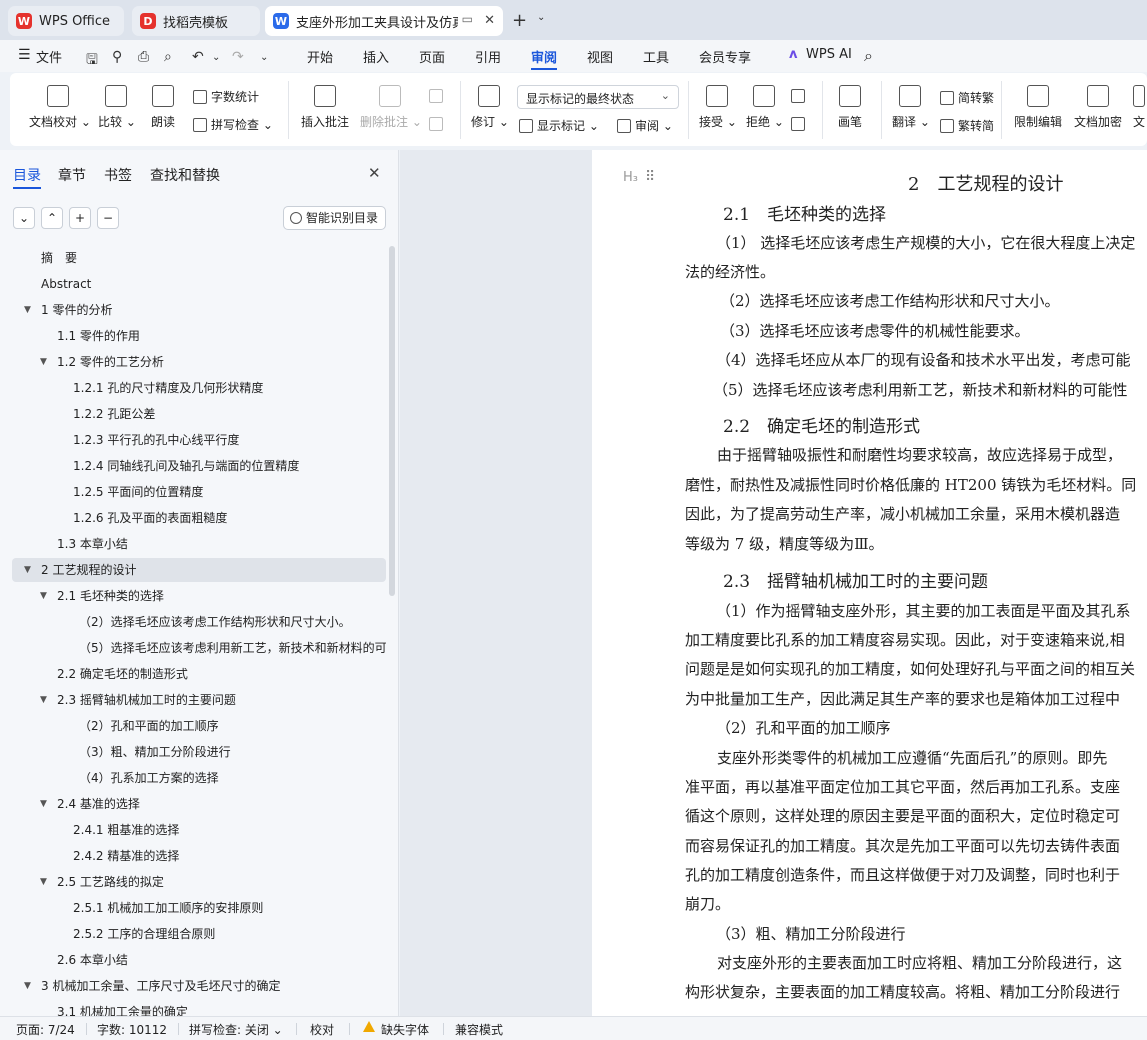 This screenshot has width=1147, height=1040. I want to click on markup-mode-select: 显示标记的最终状态 ⌄, so click(598, 97).